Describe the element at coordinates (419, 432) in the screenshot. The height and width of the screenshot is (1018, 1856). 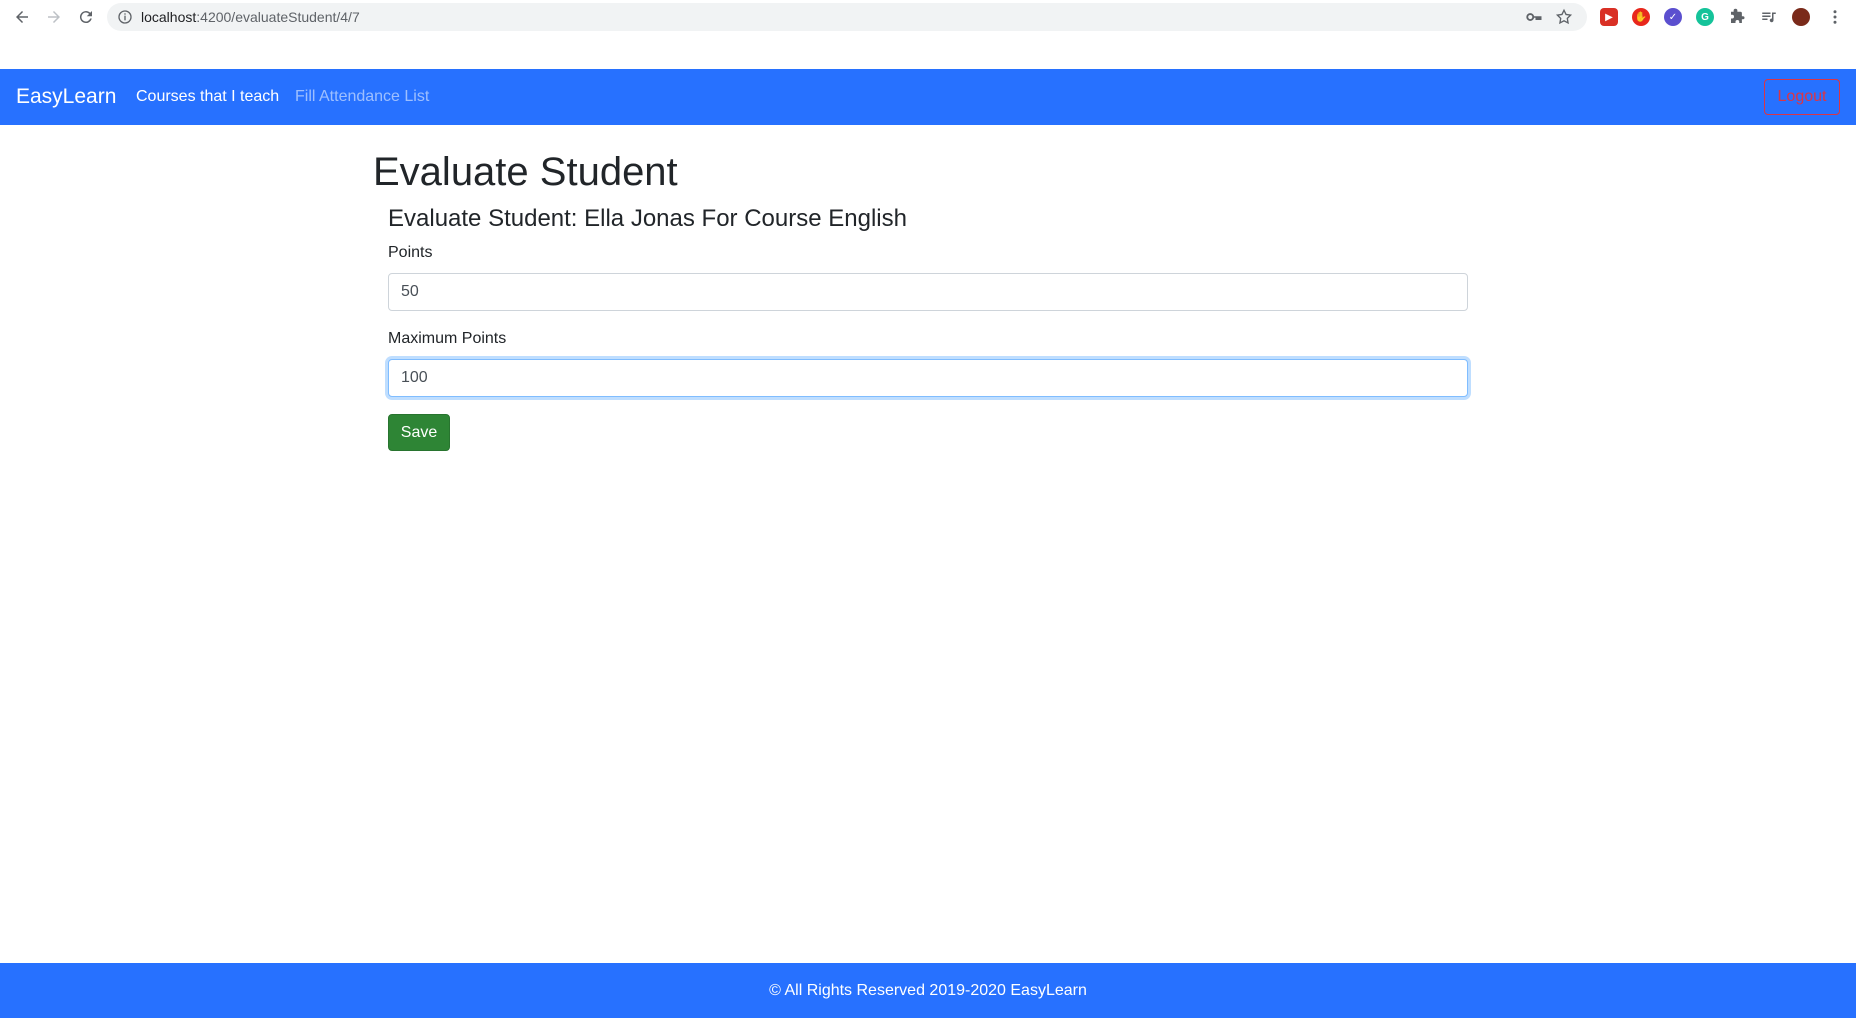
I see `save-button: Save` at that location.